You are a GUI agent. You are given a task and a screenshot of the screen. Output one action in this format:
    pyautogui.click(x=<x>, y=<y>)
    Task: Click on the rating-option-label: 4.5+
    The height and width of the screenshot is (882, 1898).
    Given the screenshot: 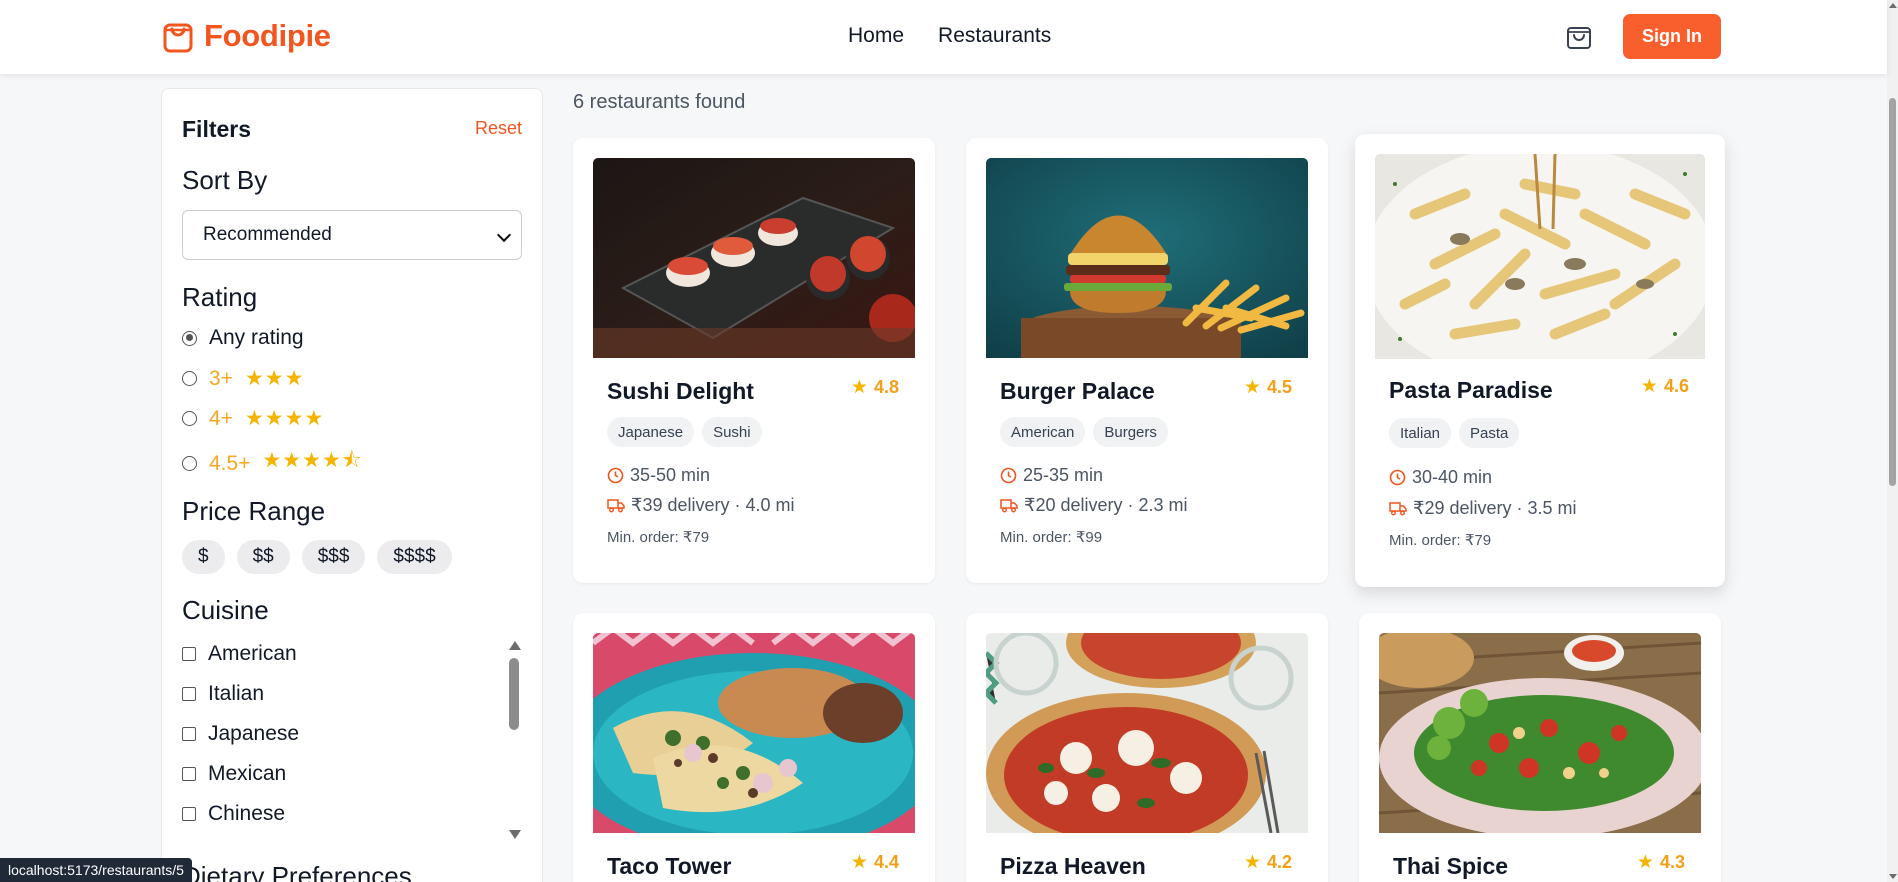 What is the action you would take?
    pyautogui.click(x=230, y=463)
    